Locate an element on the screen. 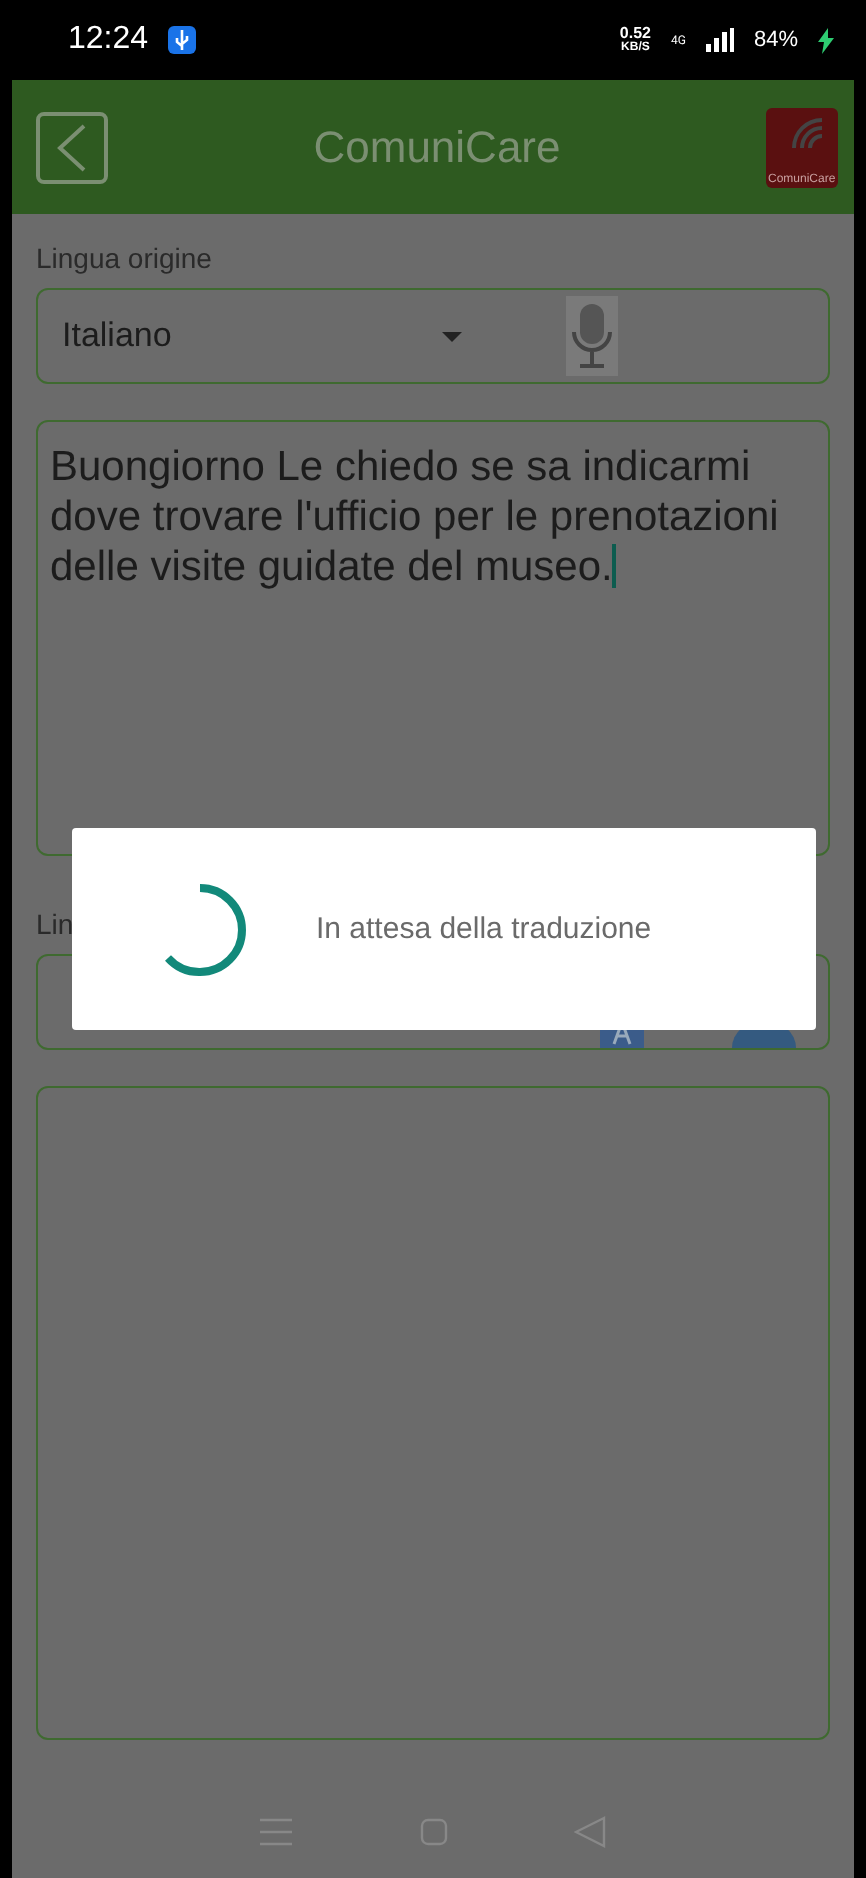 The image size is (866, 1878). battery-level: 84% is located at coordinates (775, 40).